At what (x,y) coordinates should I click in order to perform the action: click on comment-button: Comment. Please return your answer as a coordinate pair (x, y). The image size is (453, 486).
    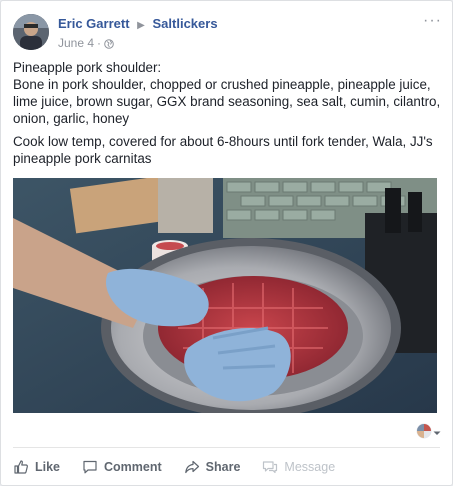
    Looking at the image, I should click on (122, 467).